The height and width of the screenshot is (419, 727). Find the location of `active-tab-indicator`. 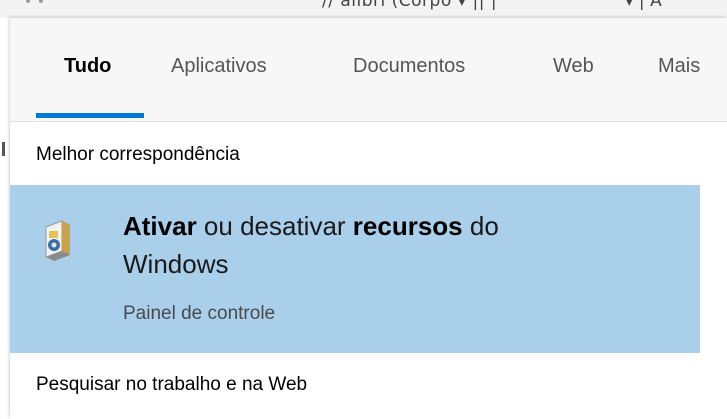

active-tab-indicator is located at coordinates (90, 115).